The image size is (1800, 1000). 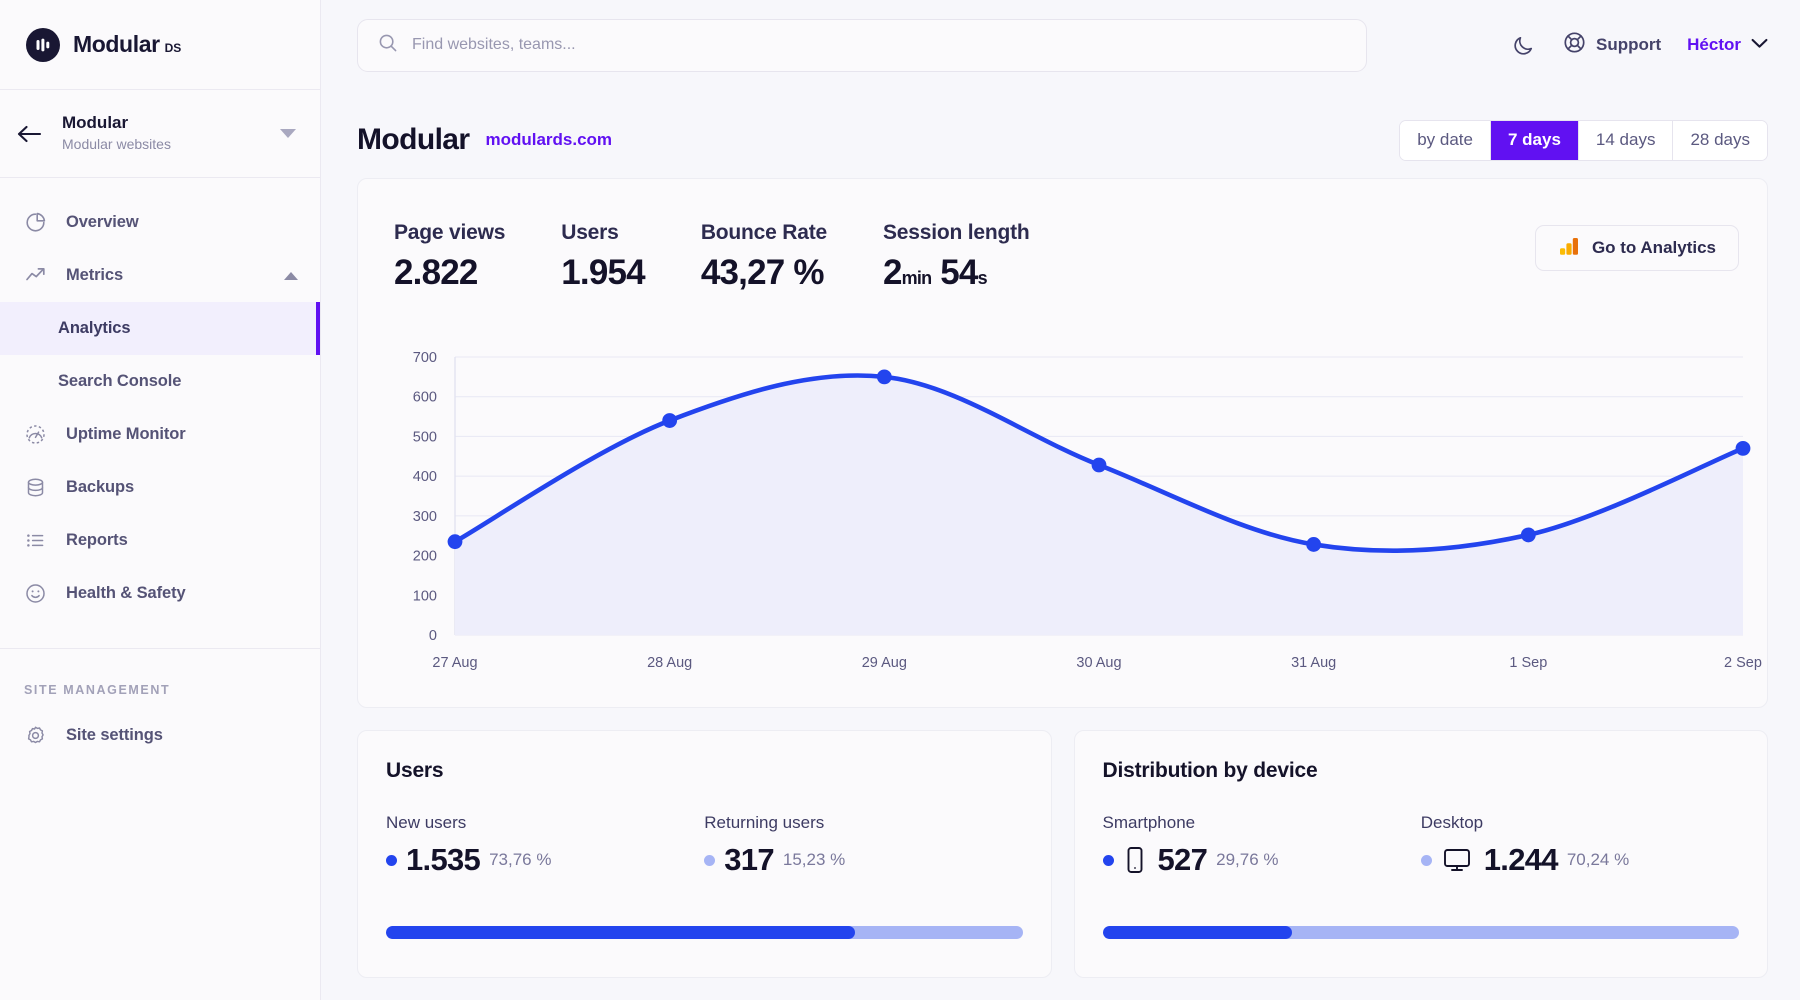 I want to click on kpi-value: 43,27 %, so click(x=762, y=272).